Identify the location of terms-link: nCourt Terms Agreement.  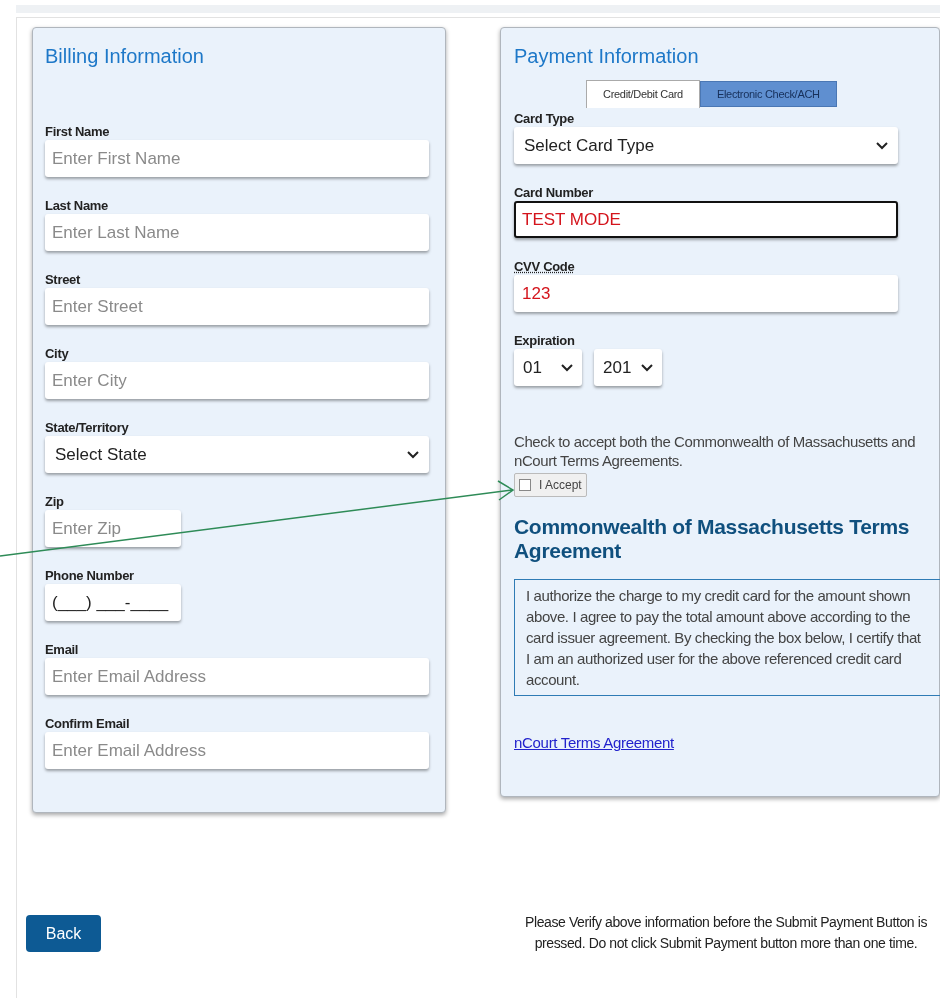
(594, 743).